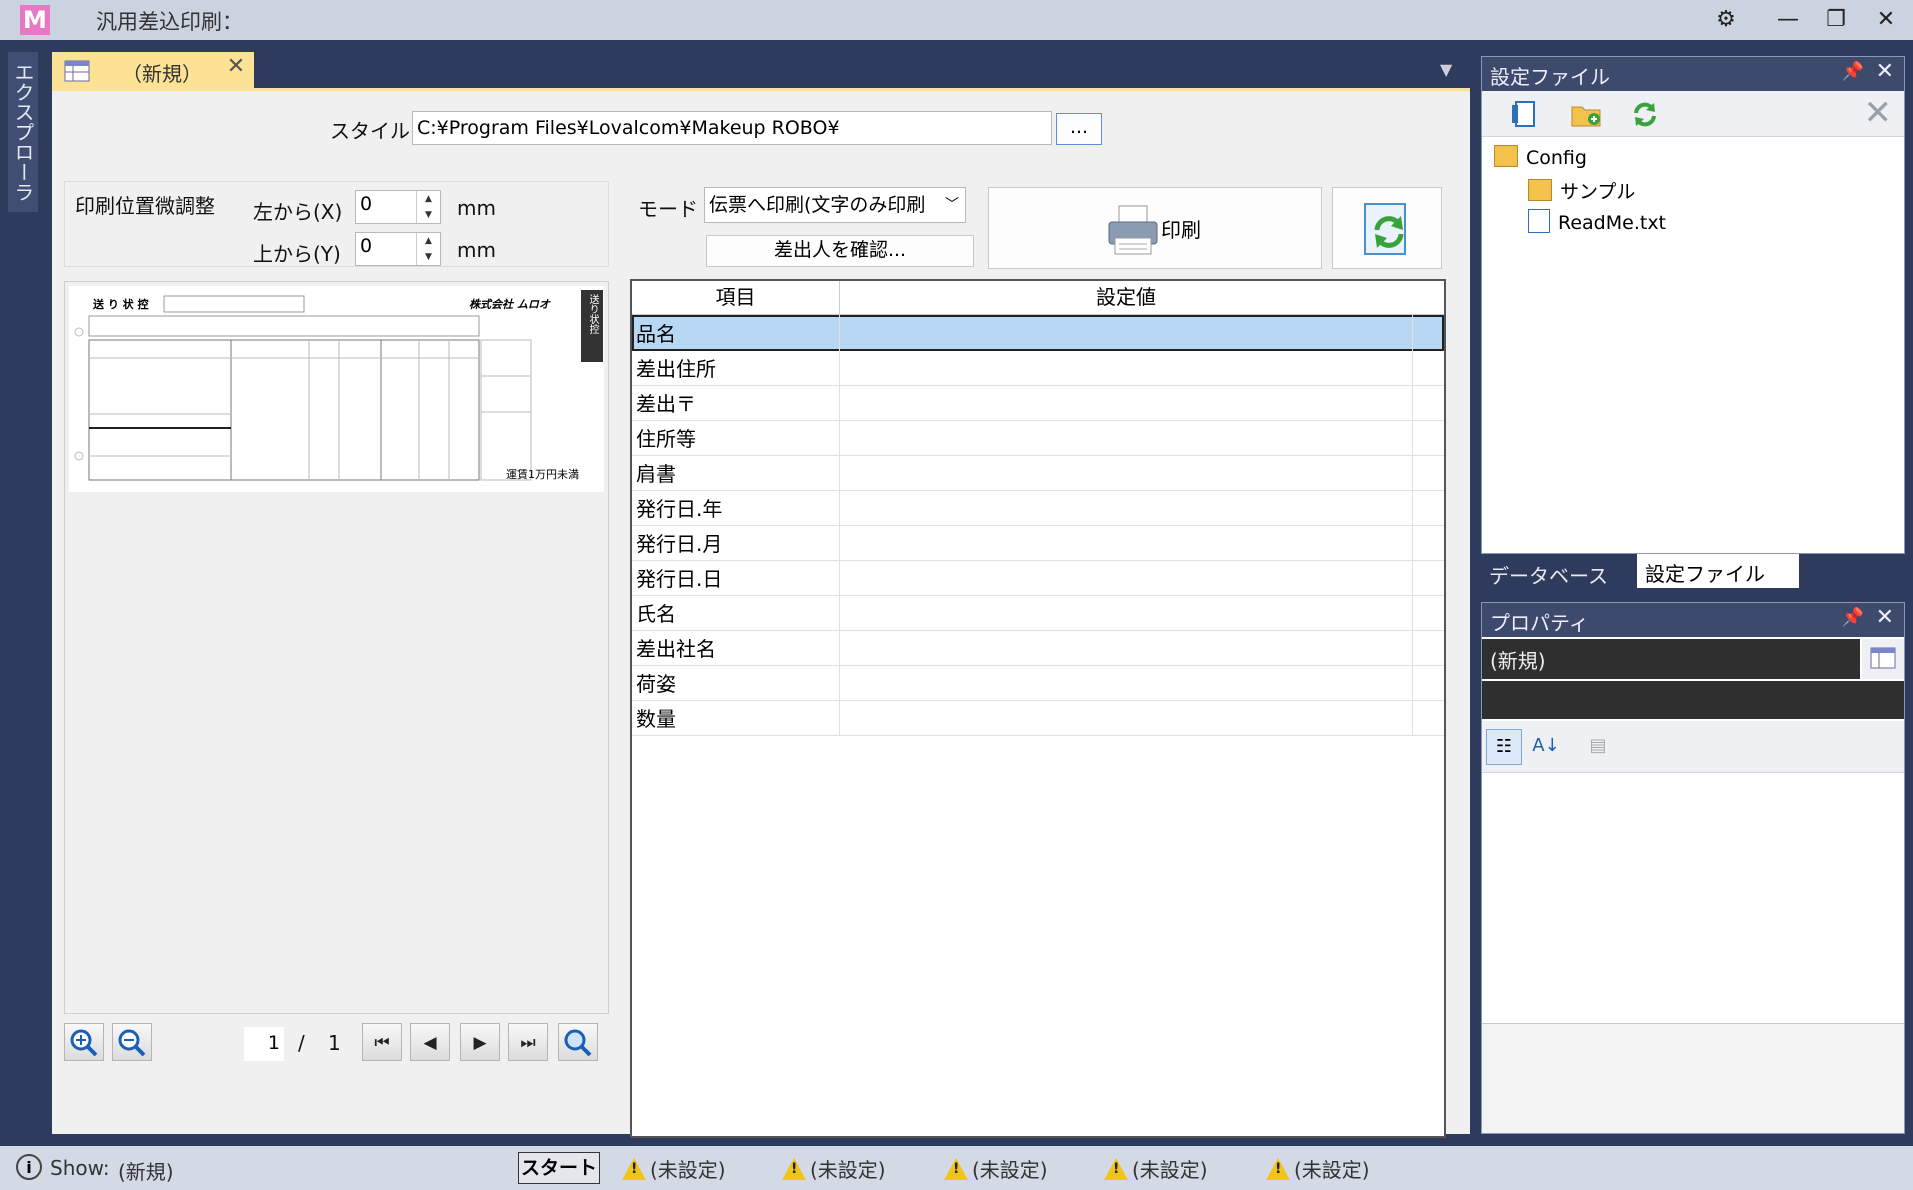 The image size is (1913, 1190). I want to click on print-button: 印刷, so click(1155, 228).